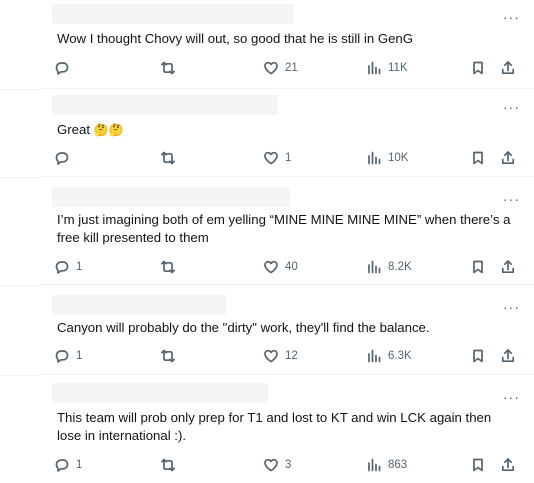 The height and width of the screenshot is (483, 534). I want to click on like-button: 3, so click(277, 465).